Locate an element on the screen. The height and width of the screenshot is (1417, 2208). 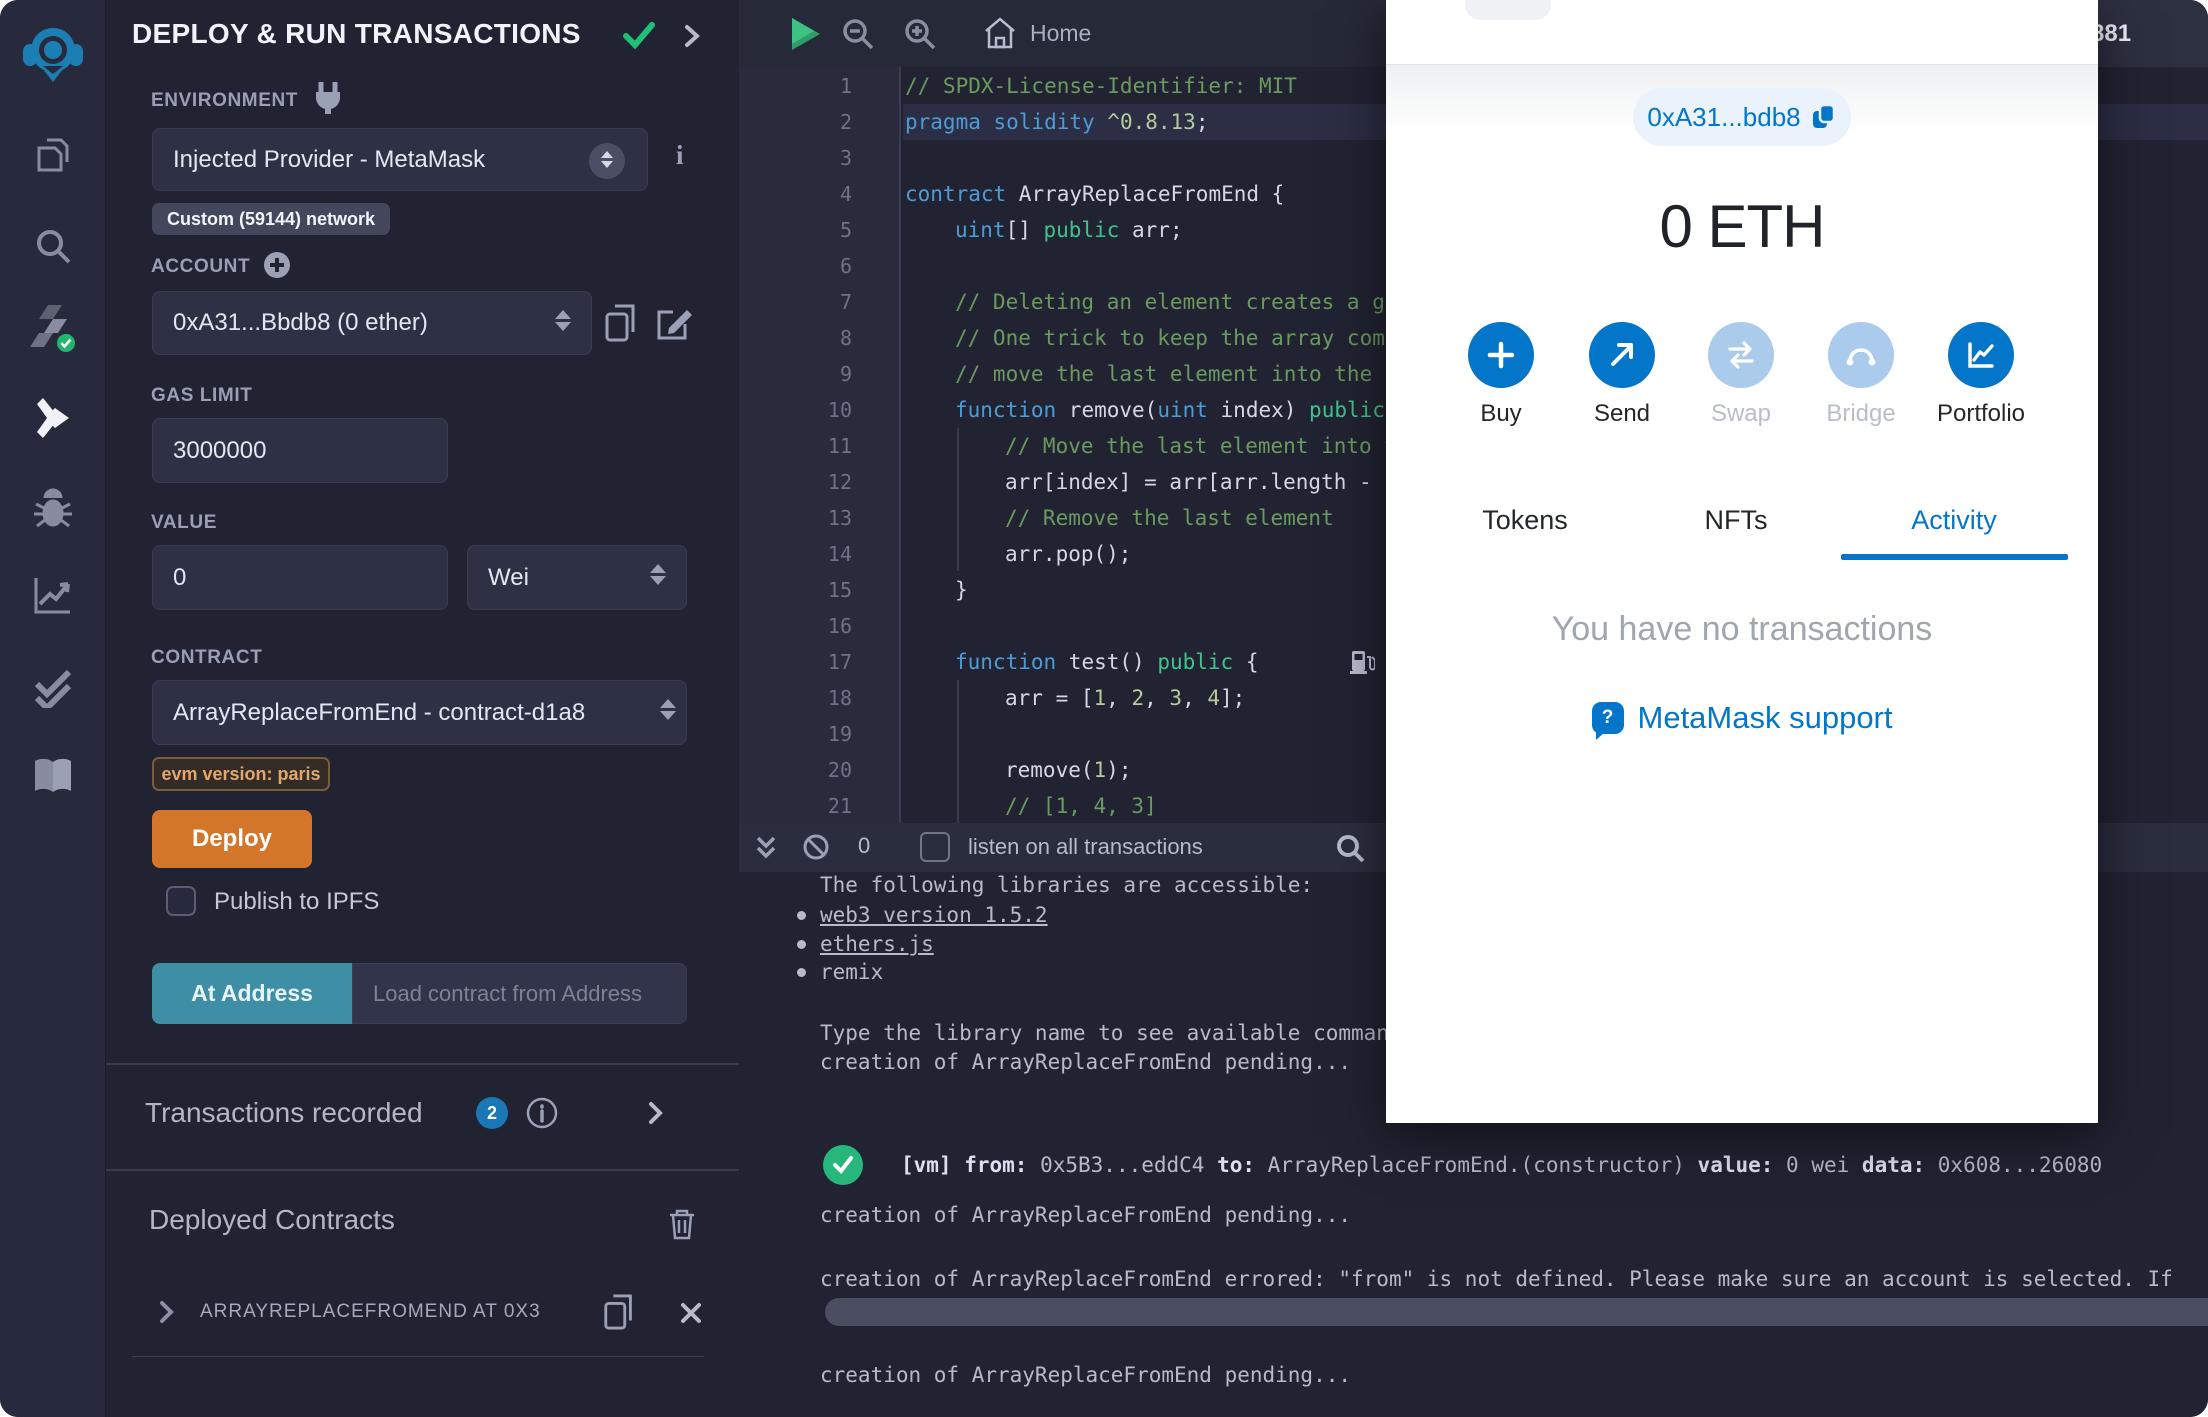
load-contract-address-input: Load contract from Address is located at coordinates (519, 993).